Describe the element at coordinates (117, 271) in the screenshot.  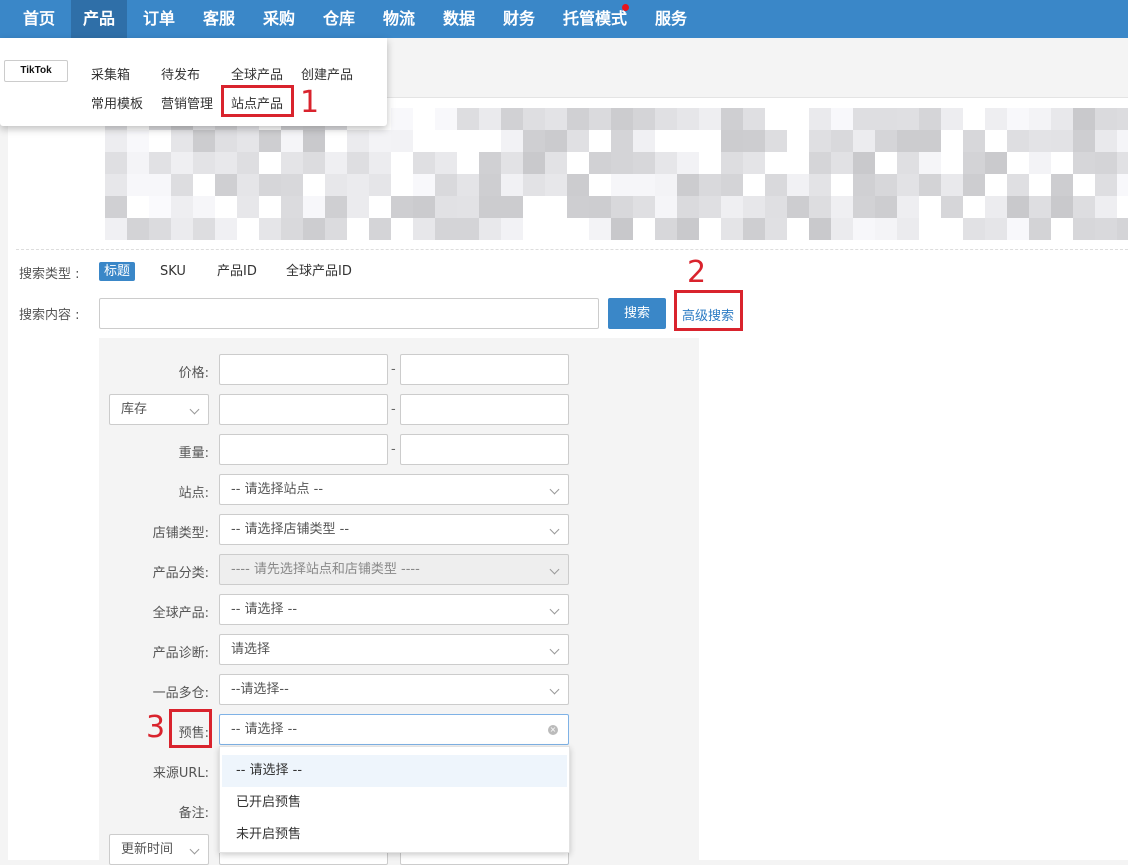
I see `tab-title: 标题` at that location.